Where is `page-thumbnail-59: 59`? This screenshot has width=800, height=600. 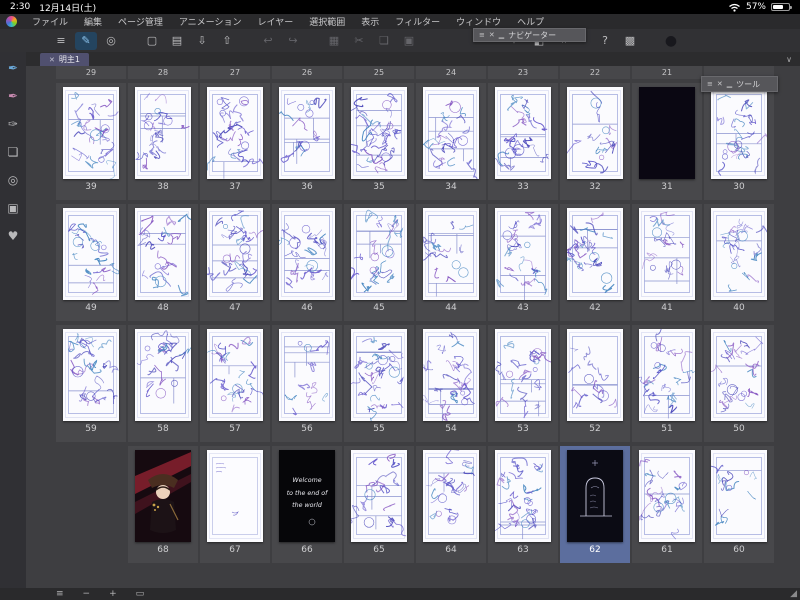 page-thumbnail-59: 59 is located at coordinates (91, 383).